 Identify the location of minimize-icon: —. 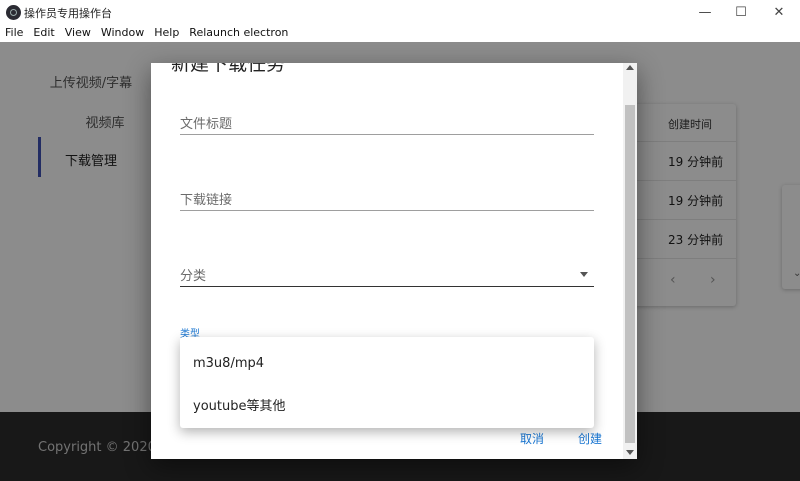
(705, 12).